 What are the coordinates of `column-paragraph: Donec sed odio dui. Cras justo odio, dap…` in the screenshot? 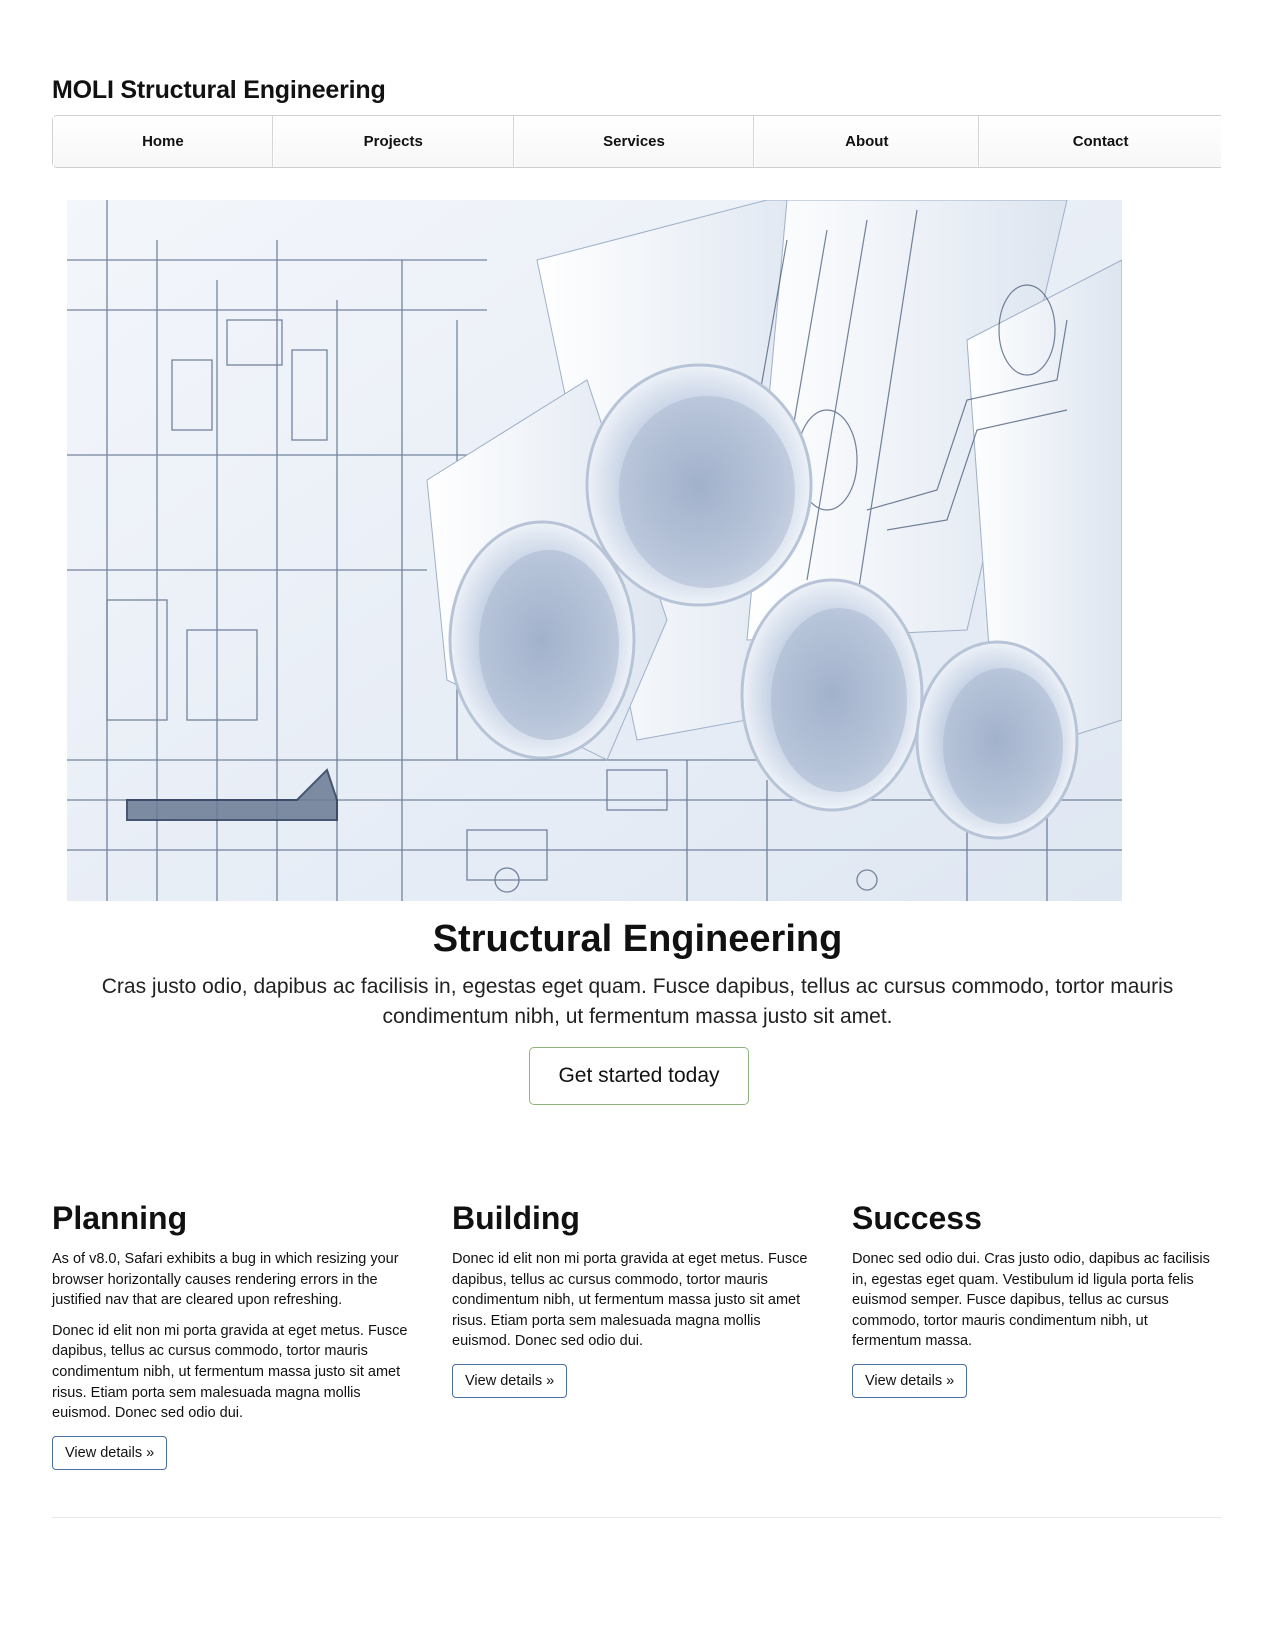 It's located at (1031, 1300).